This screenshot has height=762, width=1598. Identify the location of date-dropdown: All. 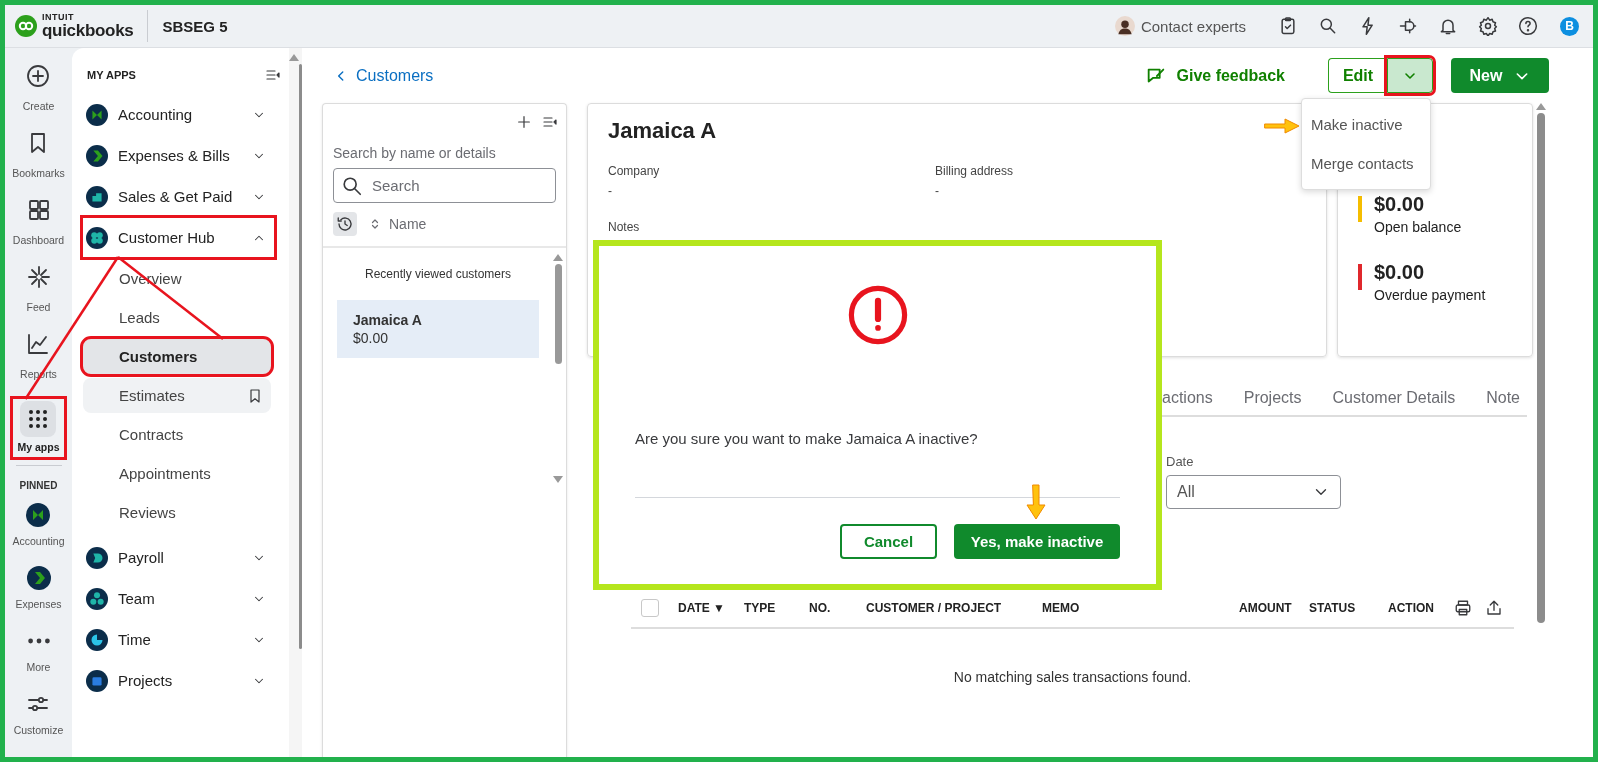
(1253, 492).